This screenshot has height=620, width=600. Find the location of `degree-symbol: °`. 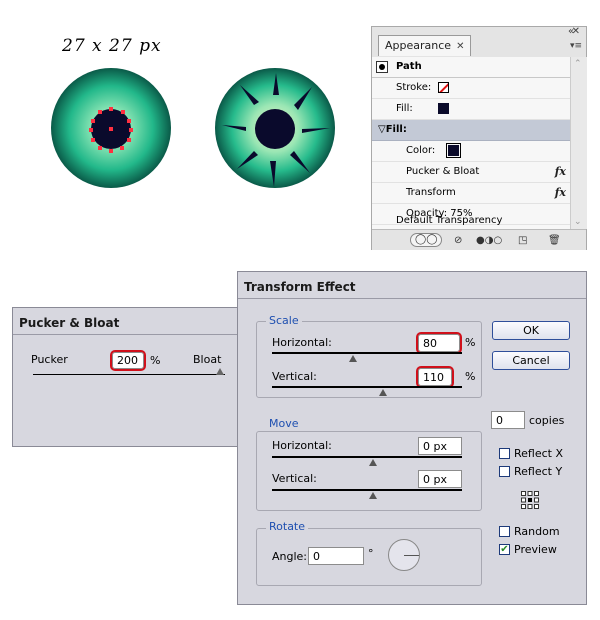

degree-symbol: ° is located at coordinates (371, 553).